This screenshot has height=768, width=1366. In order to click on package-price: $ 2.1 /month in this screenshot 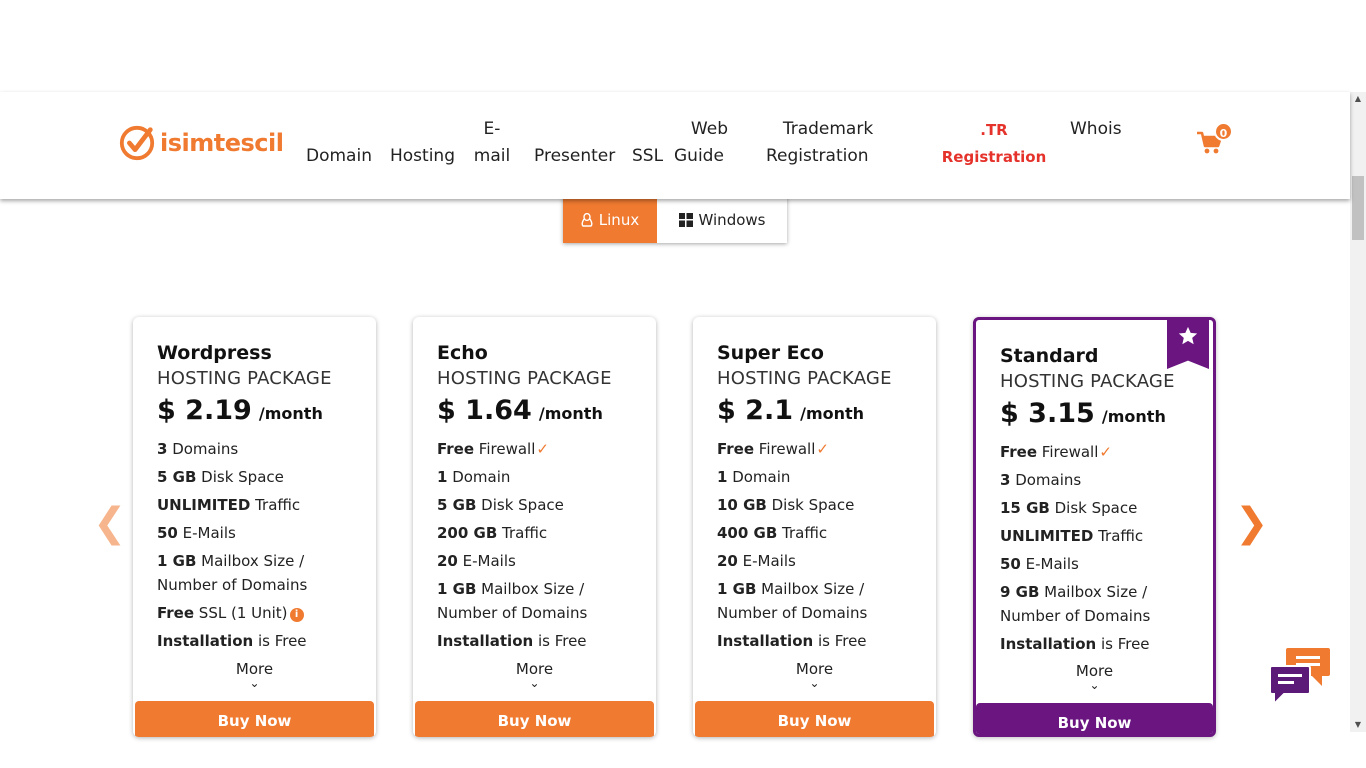, I will do `click(821, 412)`.